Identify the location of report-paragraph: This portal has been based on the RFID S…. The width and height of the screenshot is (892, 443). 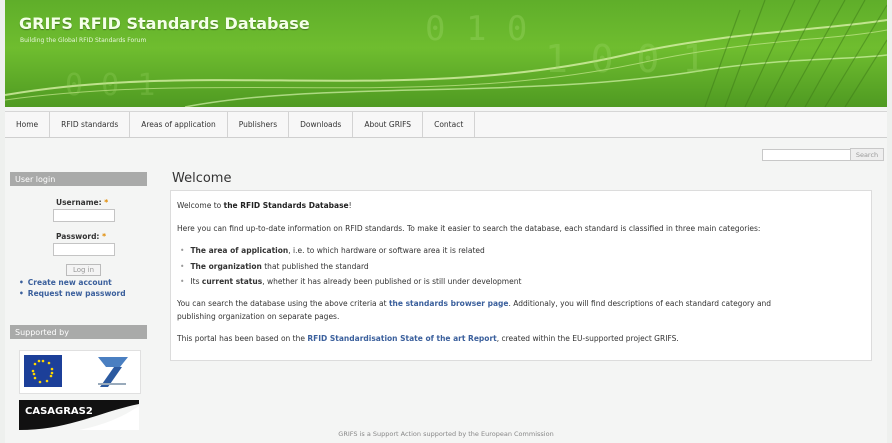
(428, 338).